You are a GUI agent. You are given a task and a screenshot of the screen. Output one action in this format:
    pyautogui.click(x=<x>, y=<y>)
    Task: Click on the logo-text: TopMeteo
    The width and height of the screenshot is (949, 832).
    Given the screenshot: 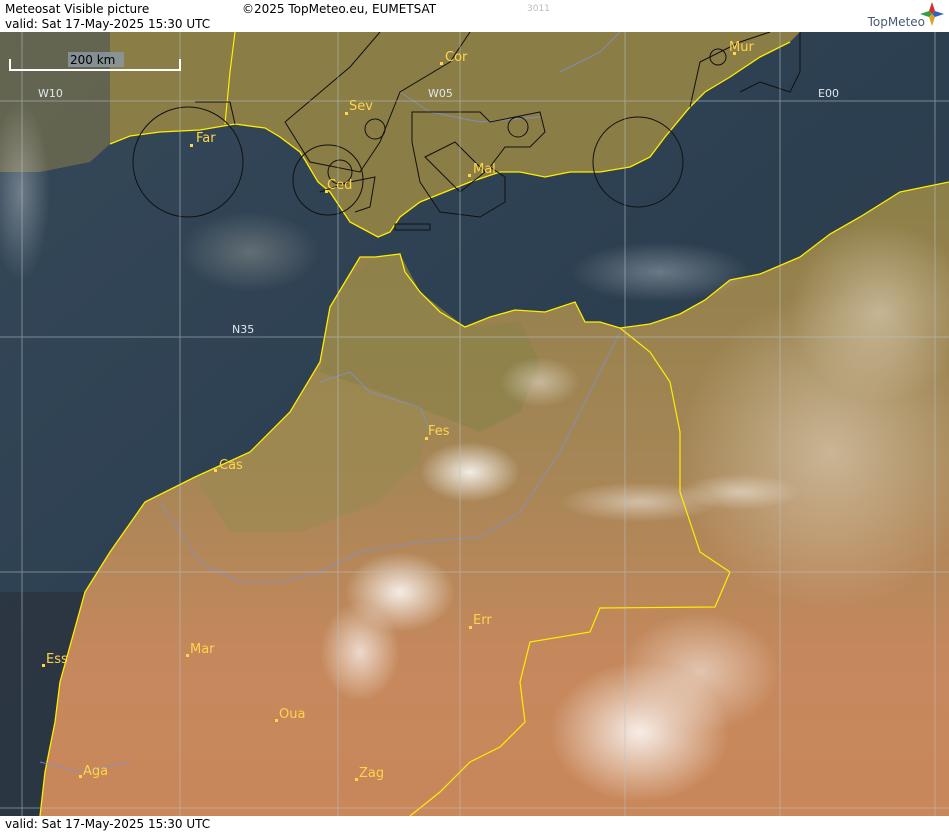 What is the action you would take?
    pyautogui.click(x=896, y=22)
    